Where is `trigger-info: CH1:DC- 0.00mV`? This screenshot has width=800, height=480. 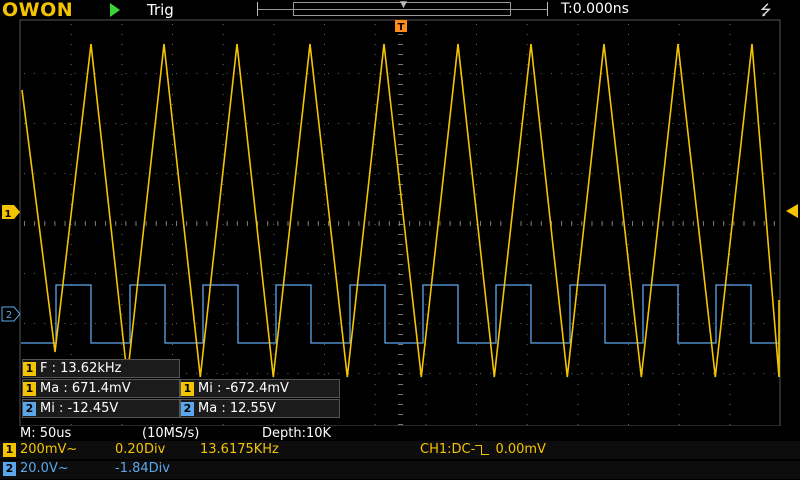
trigger-info: CH1:DC- 0.00mV is located at coordinates (483, 449).